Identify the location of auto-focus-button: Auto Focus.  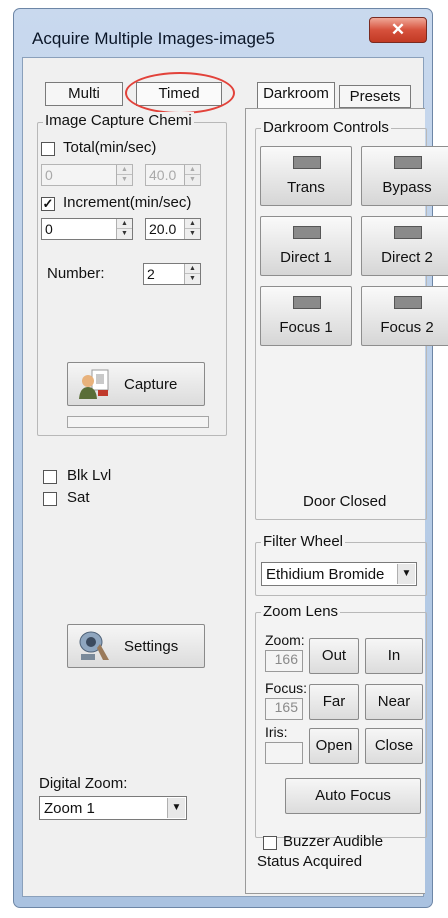
(353, 796).